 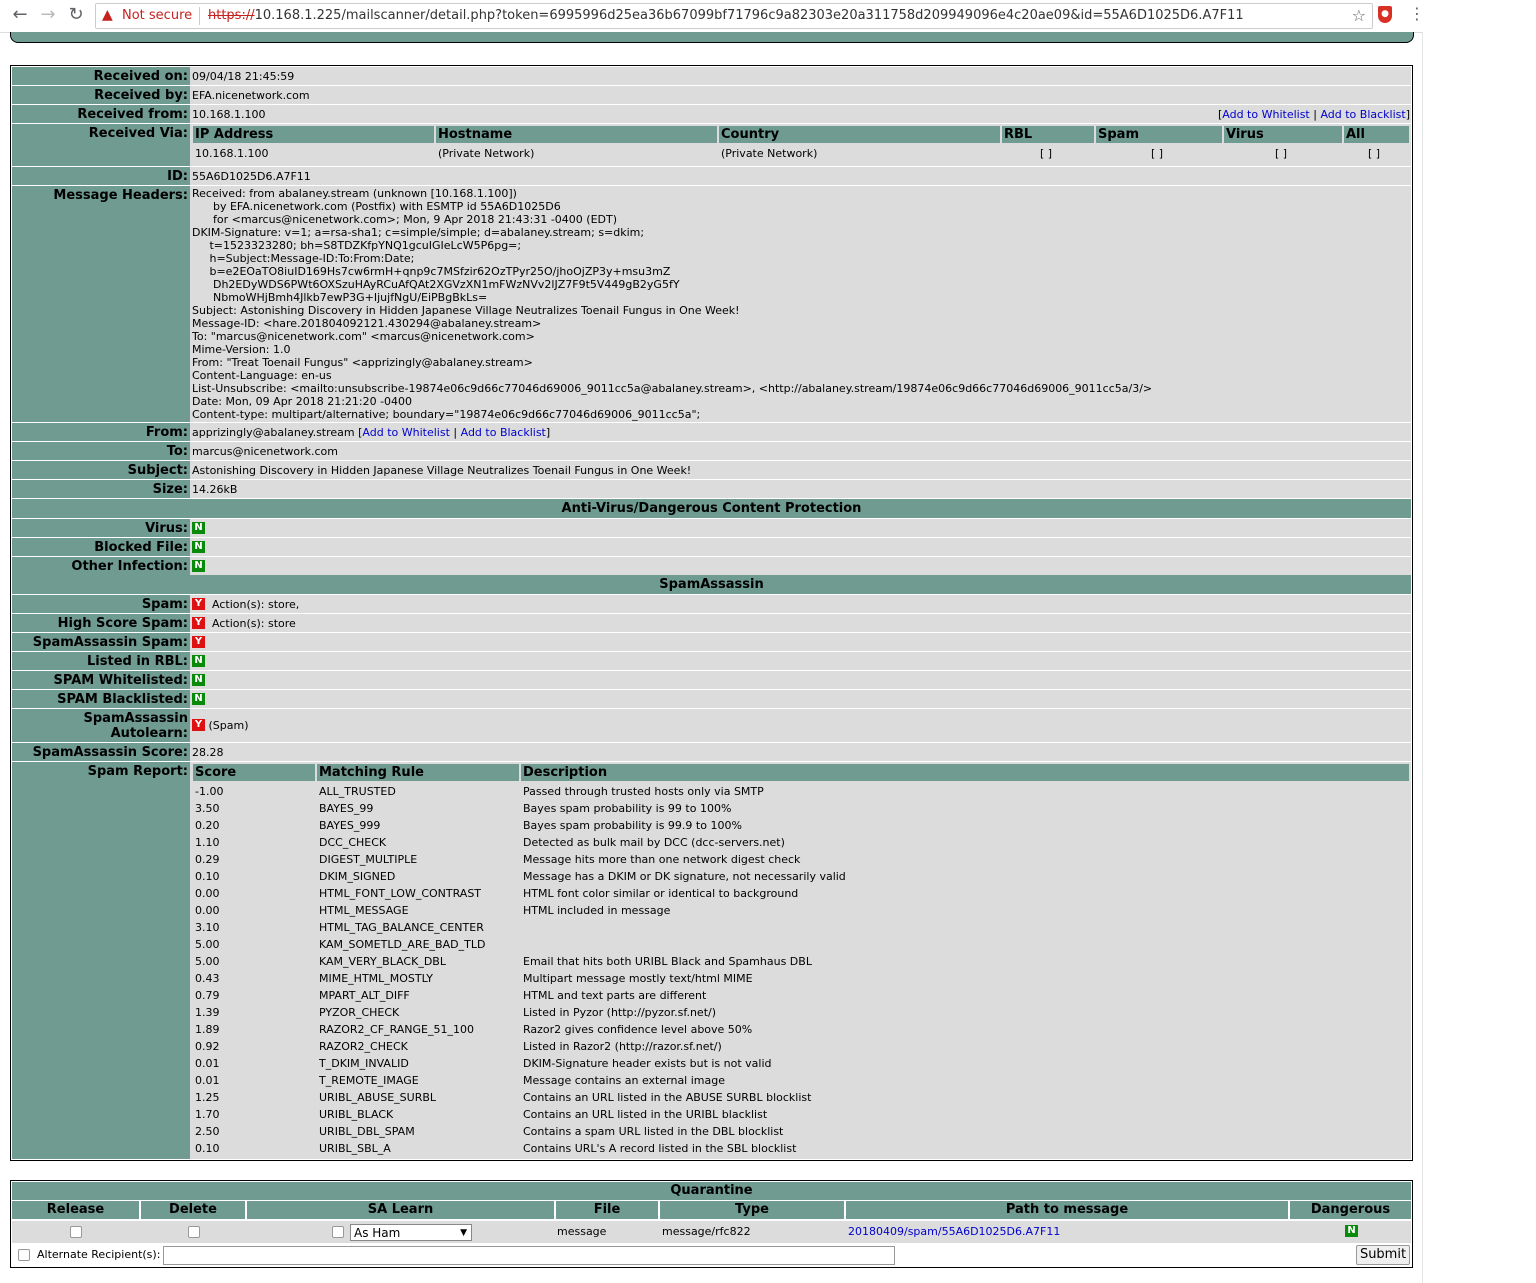 I want to click on delete-checkbox, so click(x=194, y=1232).